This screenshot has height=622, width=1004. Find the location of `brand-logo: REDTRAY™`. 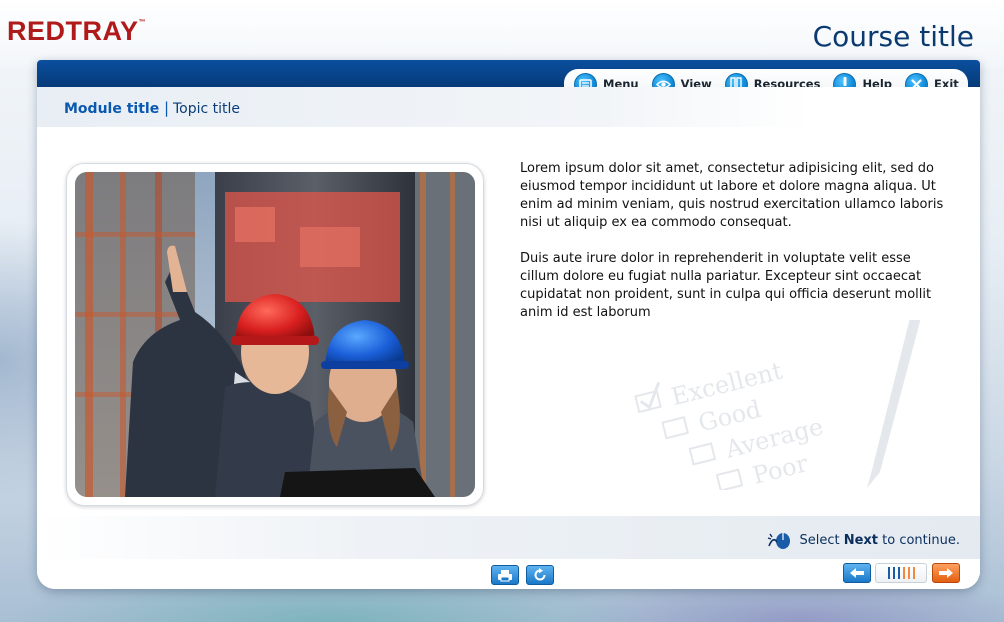

brand-logo: REDTRAY™ is located at coordinates (76, 31).